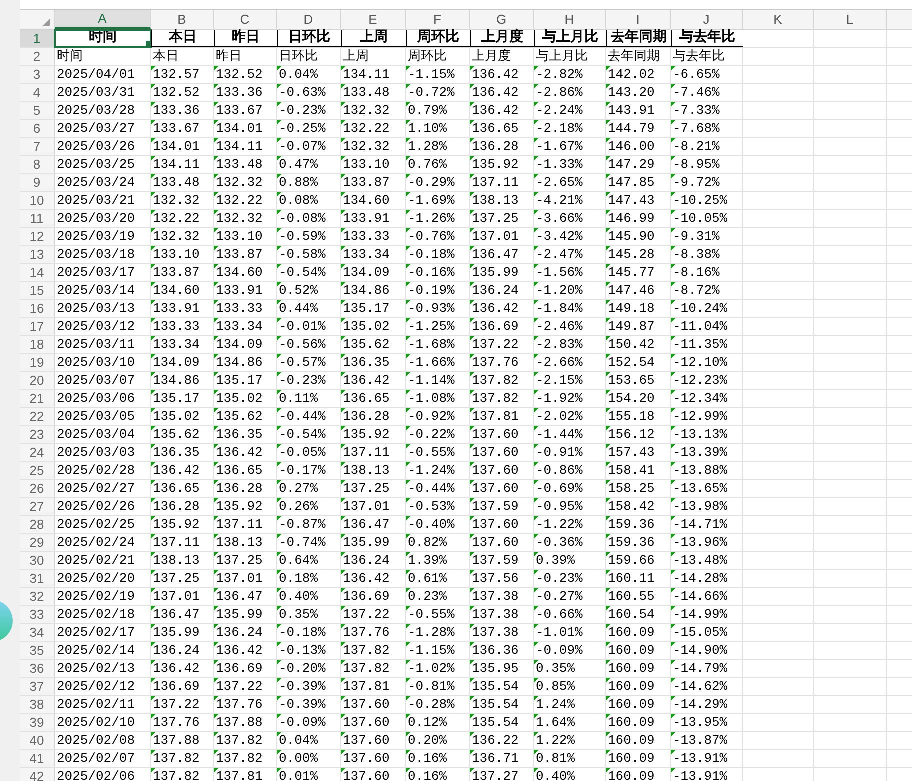  I want to click on row-header: 19, so click(37, 362).